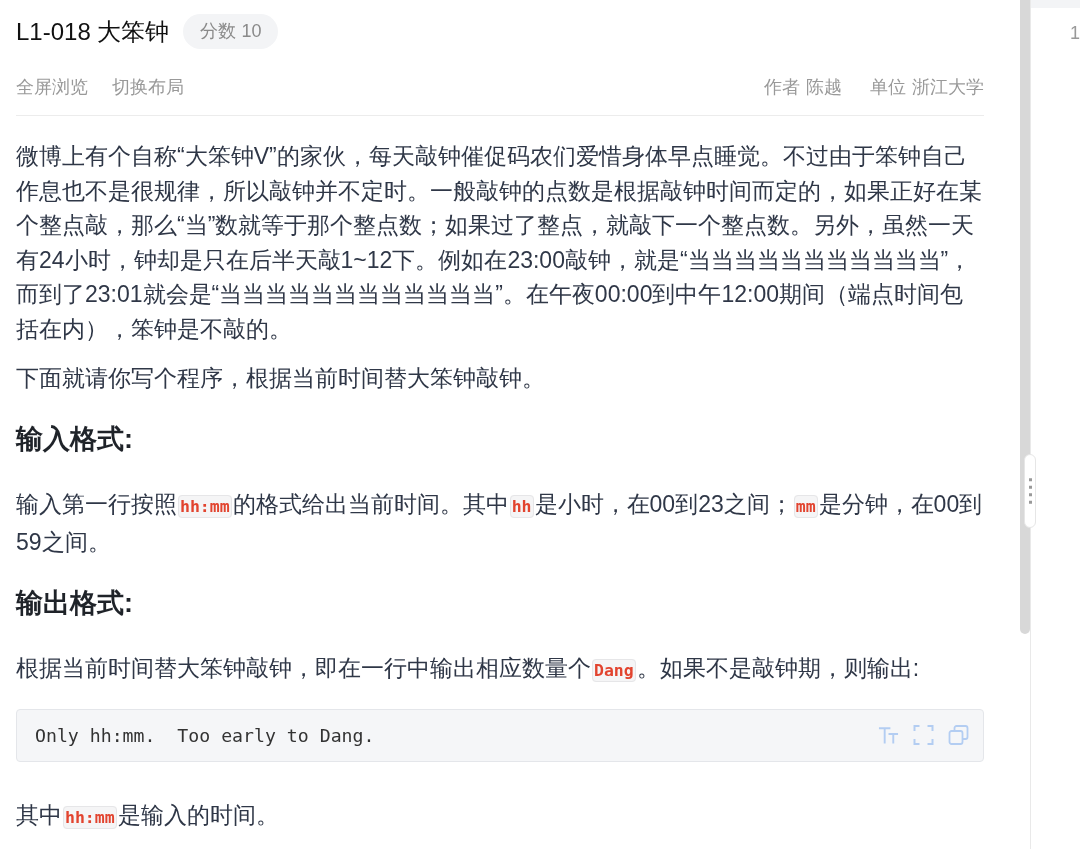 This screenshot has width=1080, height=849. What do you see at coordinates (888, 735) in the screenshot?
I see `text-size-icon` at bounding box center [888, 735].